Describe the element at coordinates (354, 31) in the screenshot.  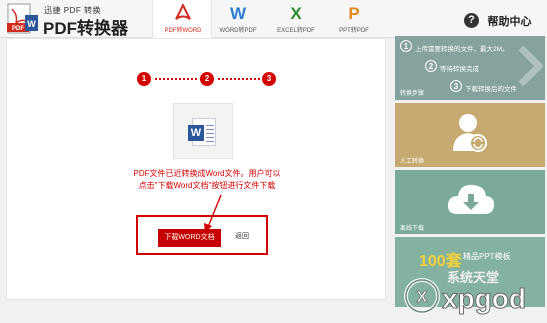
I see `tab-label: PPT转PDF` at that location.